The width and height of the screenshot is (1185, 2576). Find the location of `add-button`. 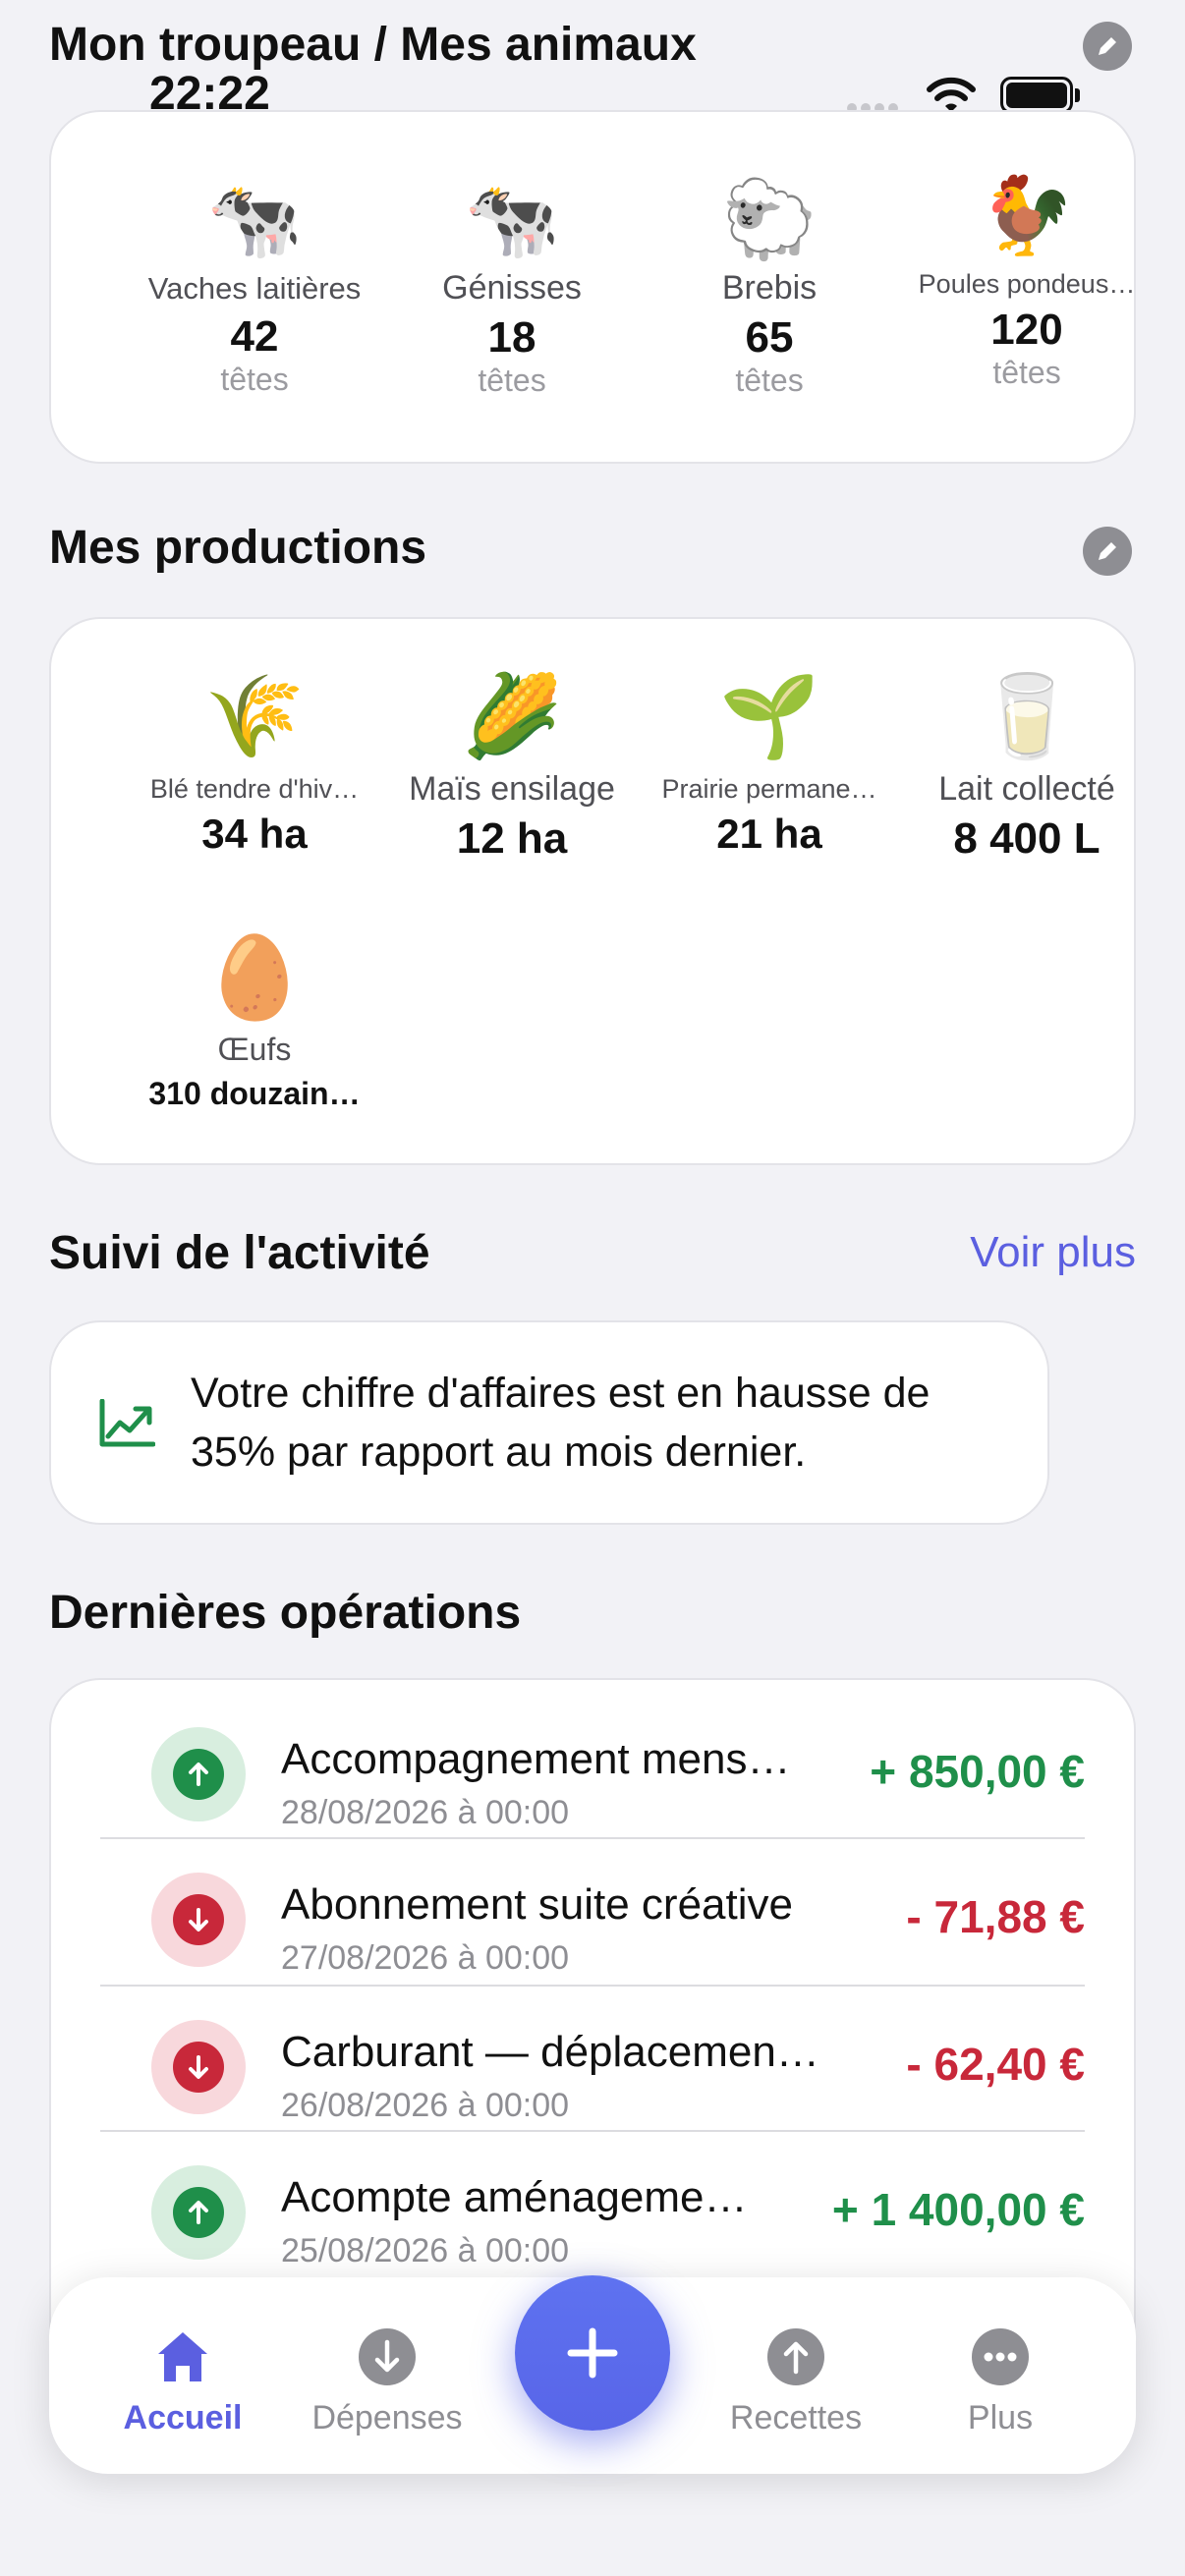

add-button is located at coordinates (592, 2353).